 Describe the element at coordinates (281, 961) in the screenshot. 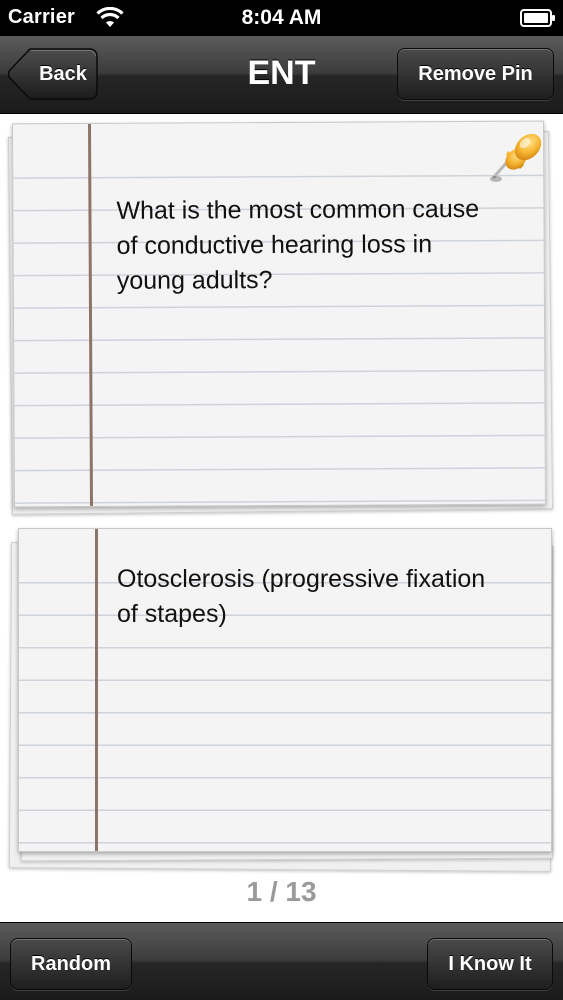

I see `bottom-toolbar: Random I Know It` at that location.